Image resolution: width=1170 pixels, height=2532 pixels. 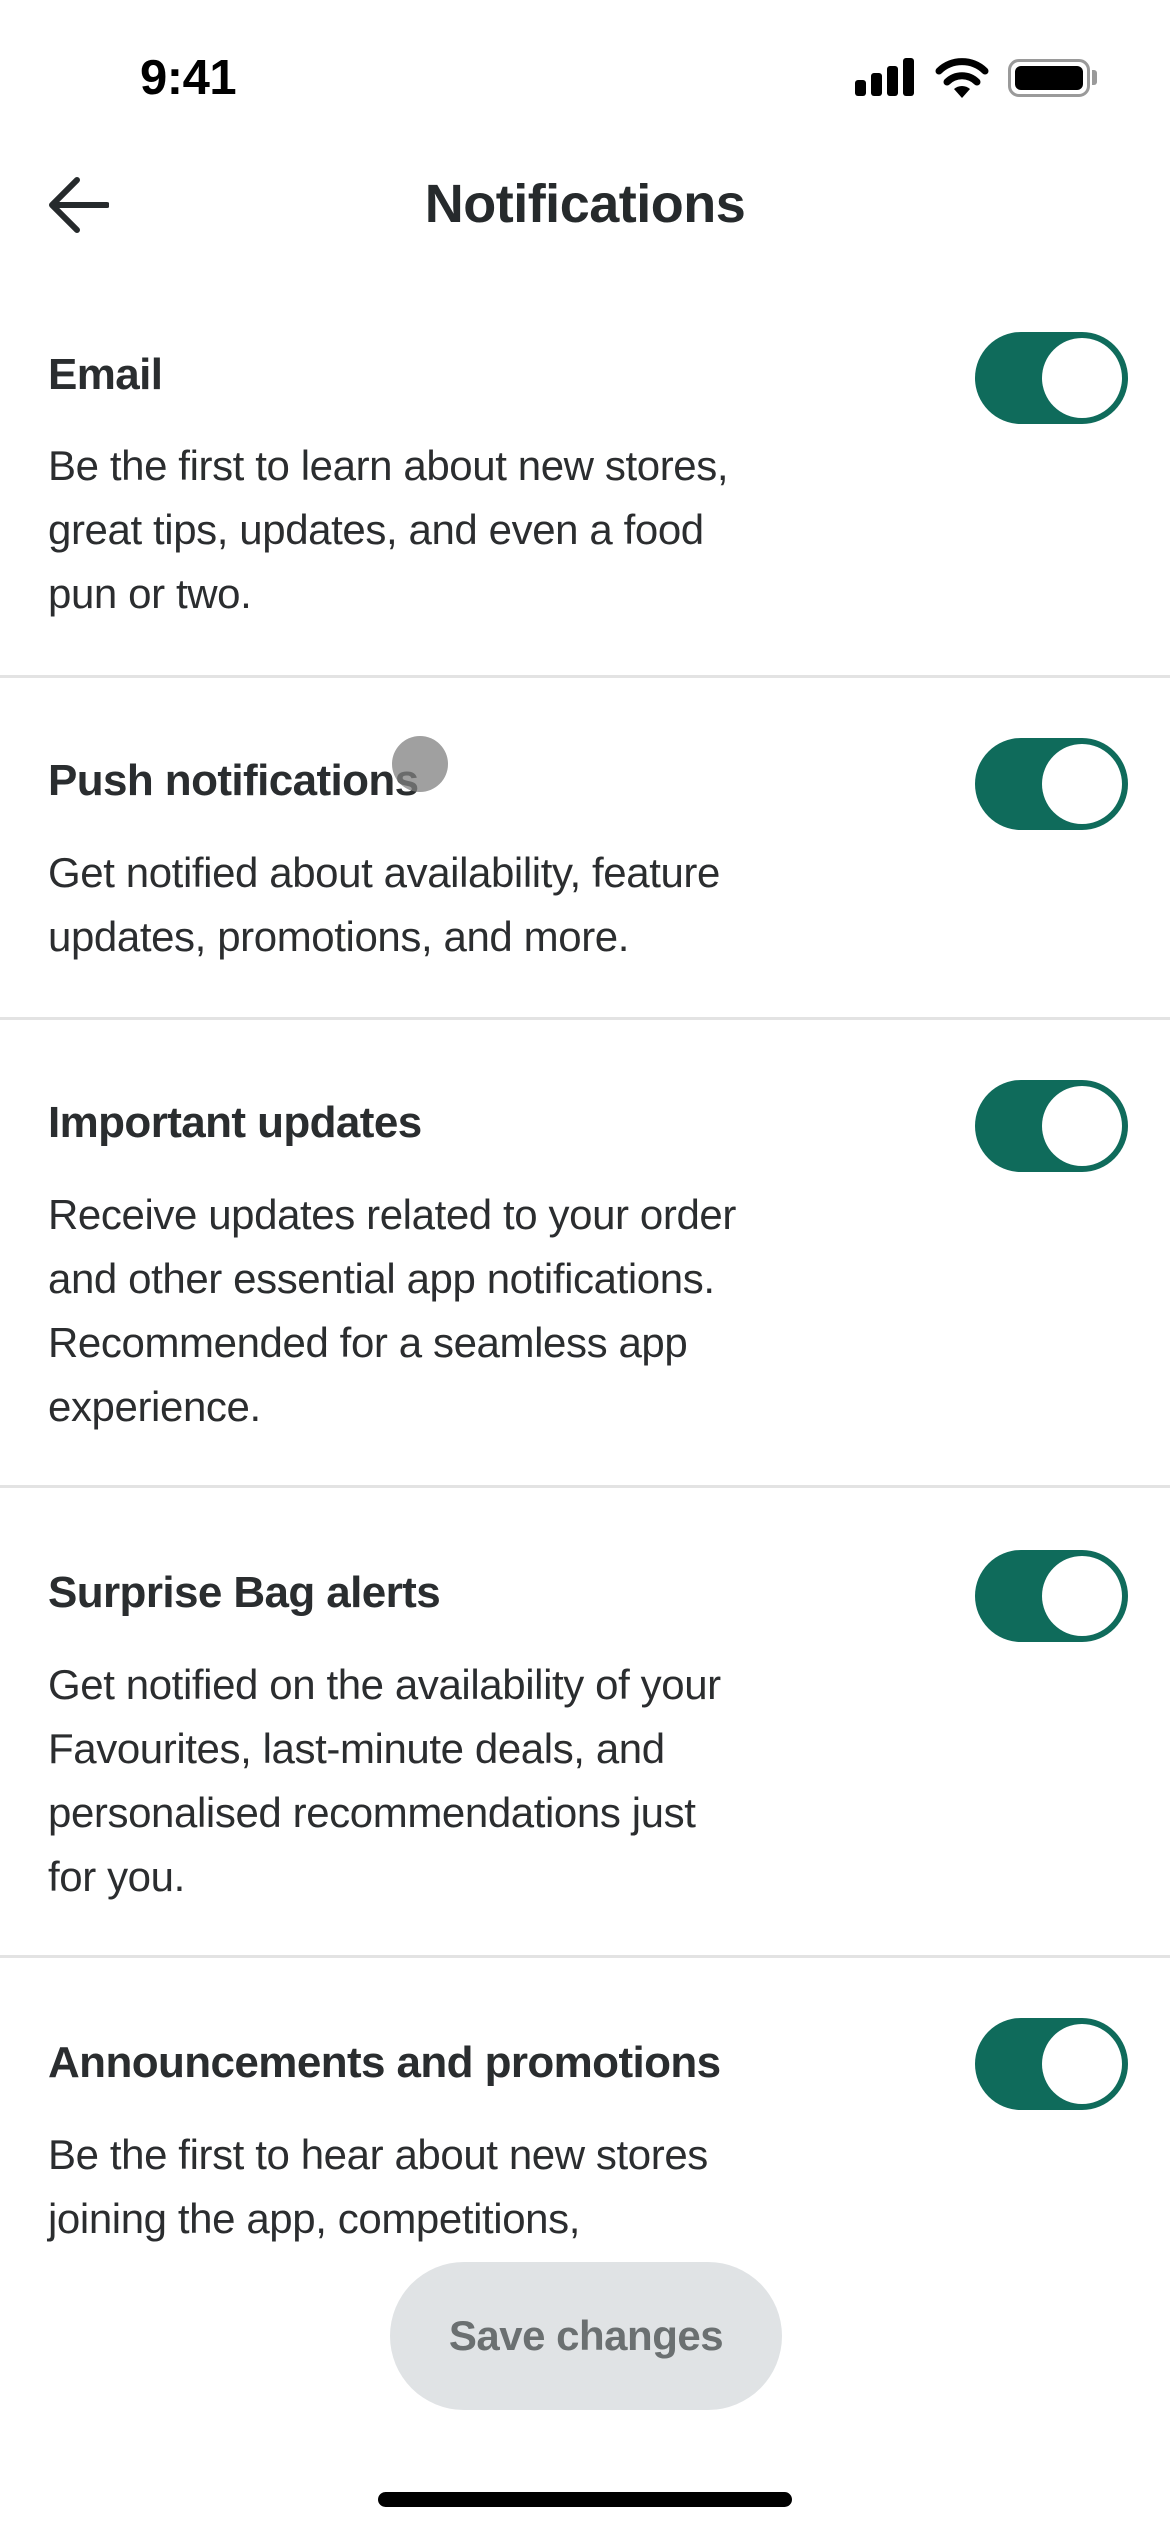 I want to click on status-bar: 9:41, so click(x=585, y=70).